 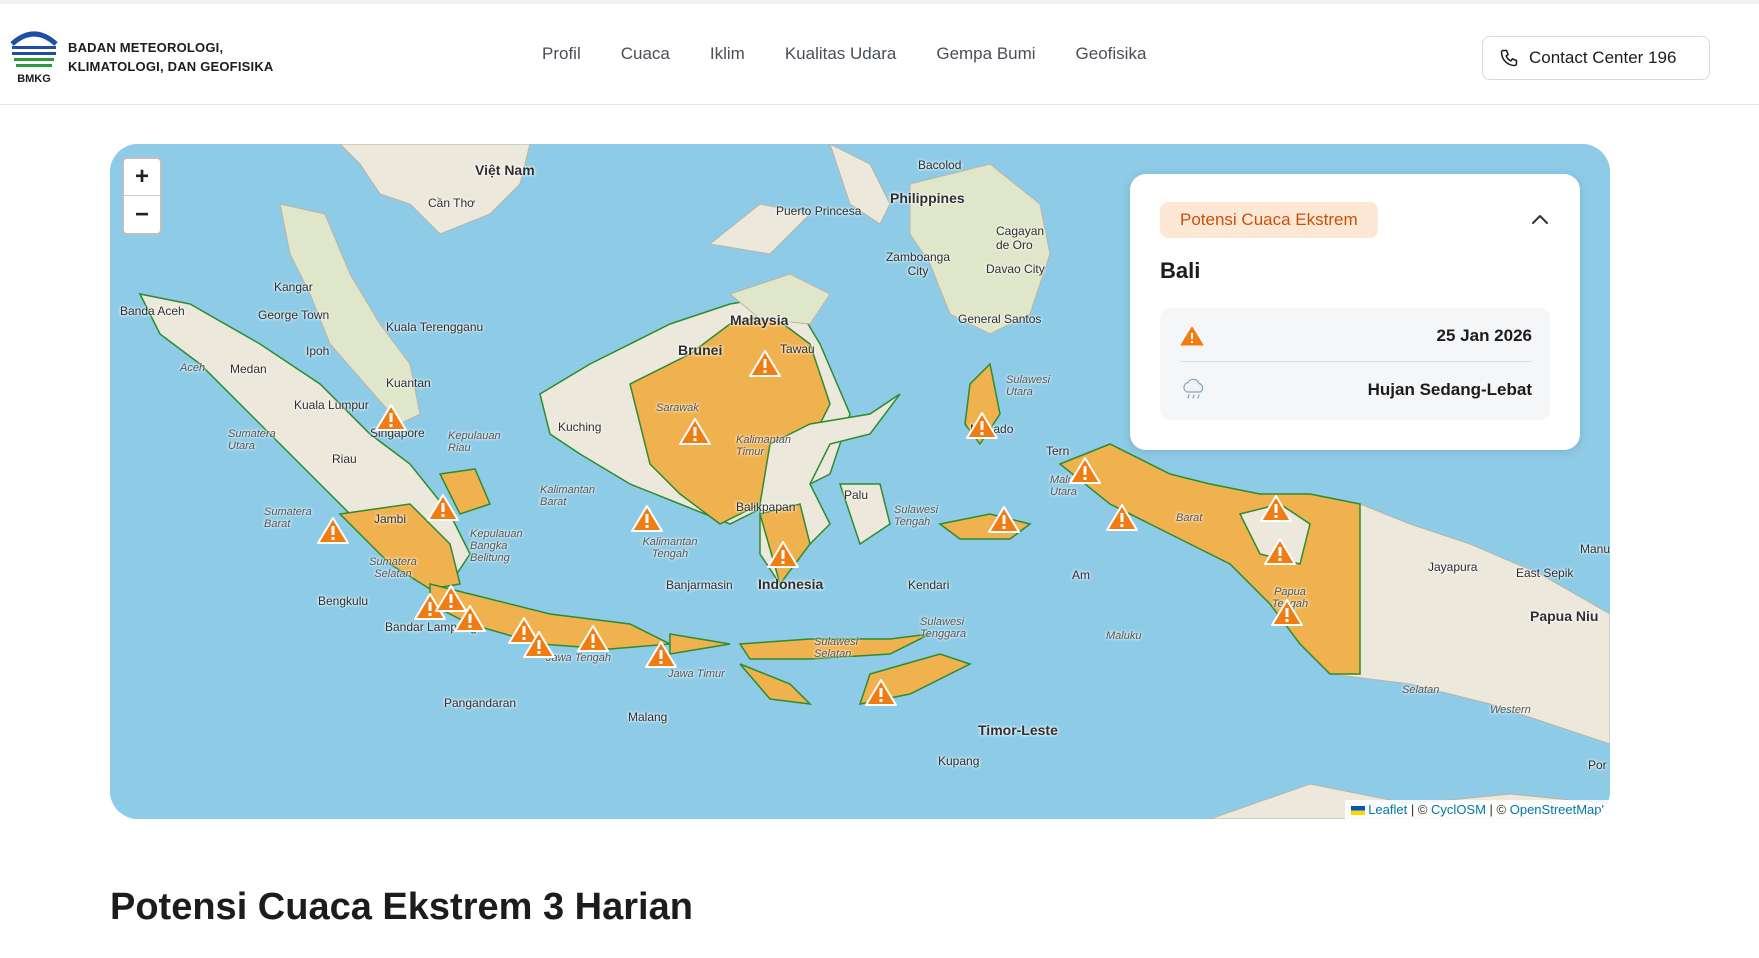 I want to click on map-label: Am, so click(x=1081, y=575).